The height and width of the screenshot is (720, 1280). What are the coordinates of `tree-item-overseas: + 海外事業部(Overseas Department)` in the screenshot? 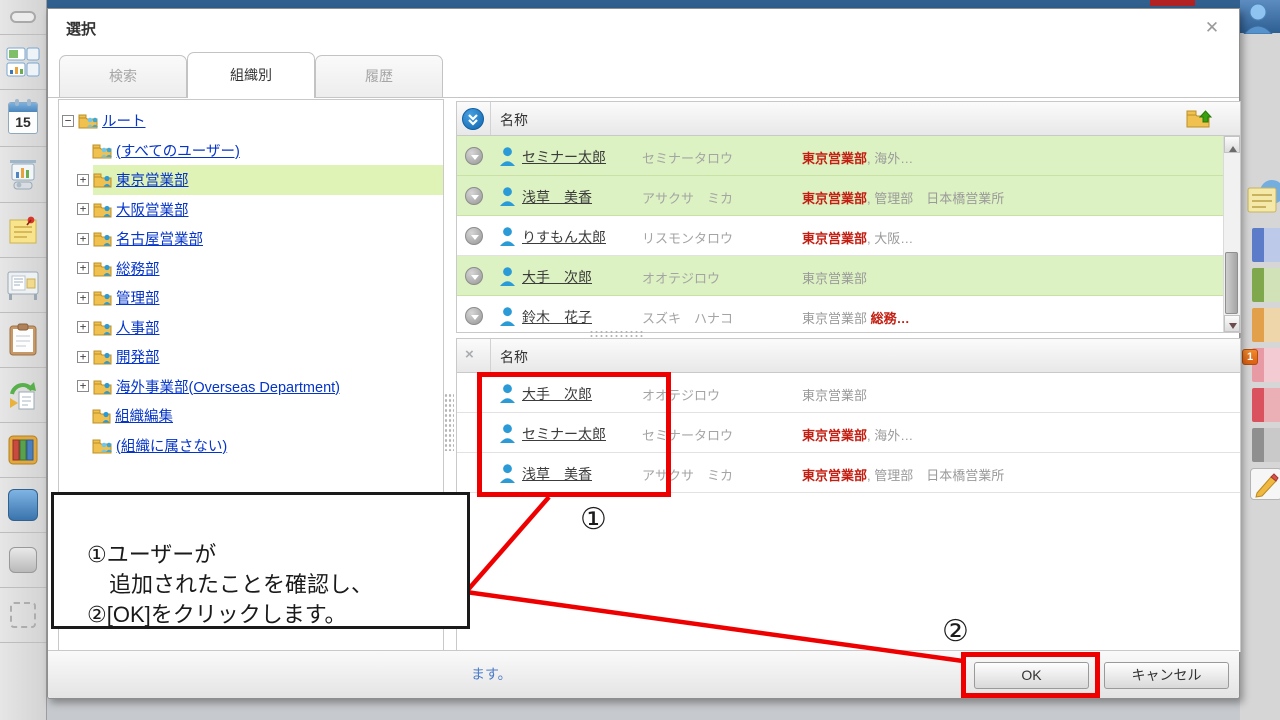 It's located at (251, 387).